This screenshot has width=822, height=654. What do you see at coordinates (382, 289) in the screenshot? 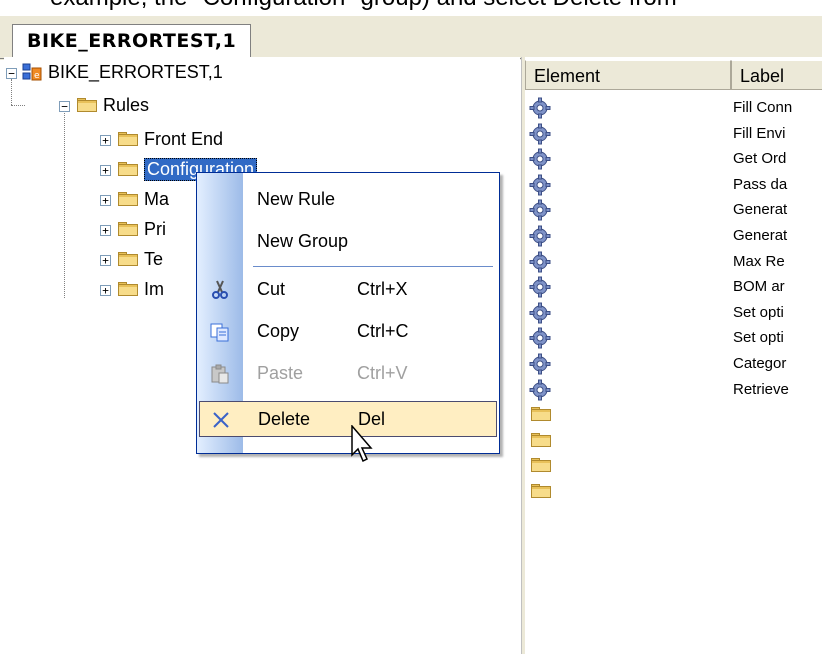
I see `menu-item-shortcut: Ctrl+X` at bounding box center [382, 289].